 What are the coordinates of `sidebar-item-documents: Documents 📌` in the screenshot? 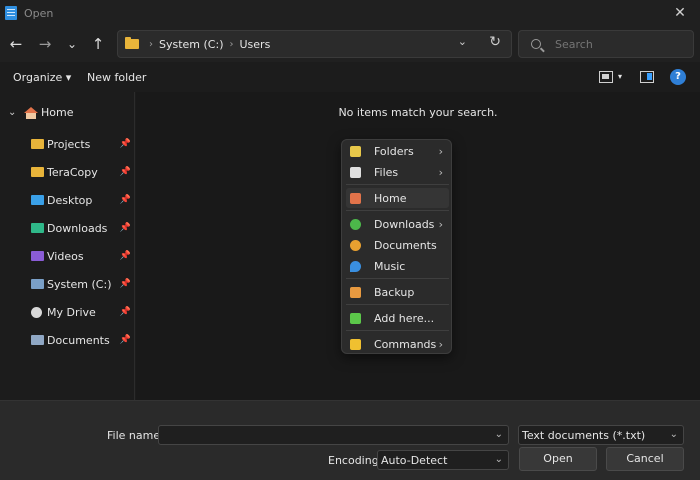 It's located at (81, 340).